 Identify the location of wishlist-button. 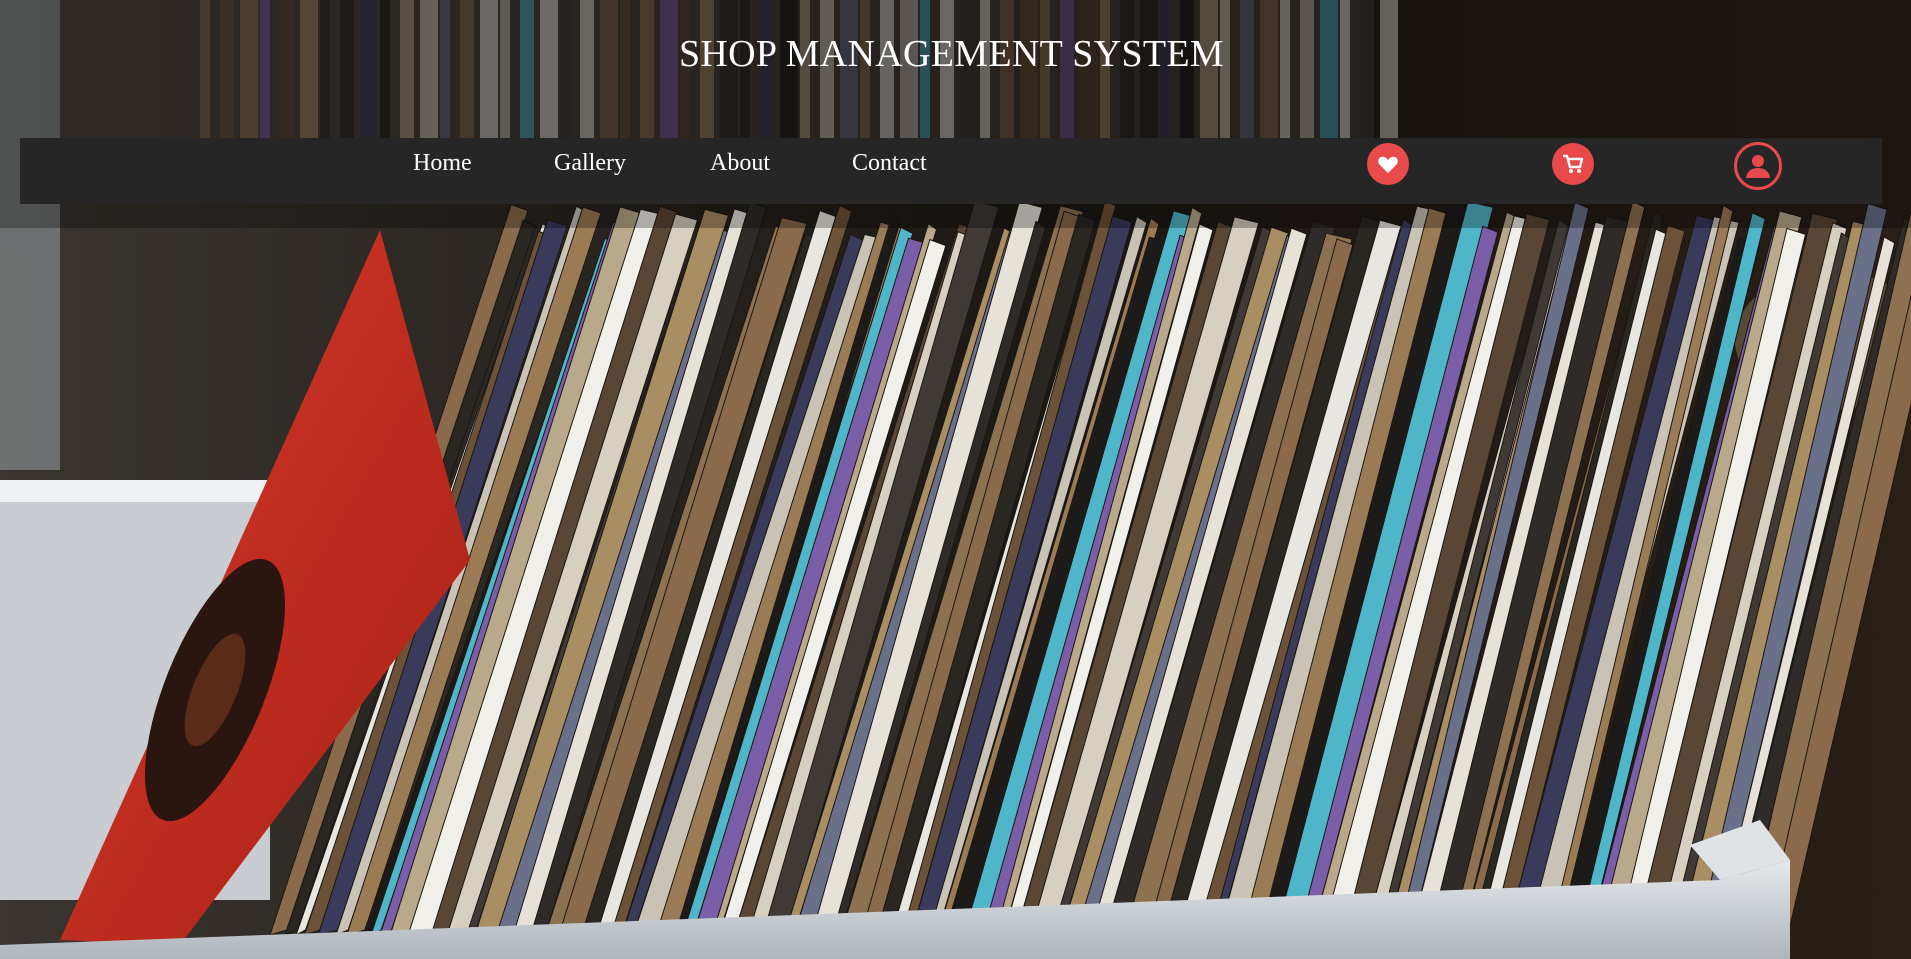
(1388, 164).